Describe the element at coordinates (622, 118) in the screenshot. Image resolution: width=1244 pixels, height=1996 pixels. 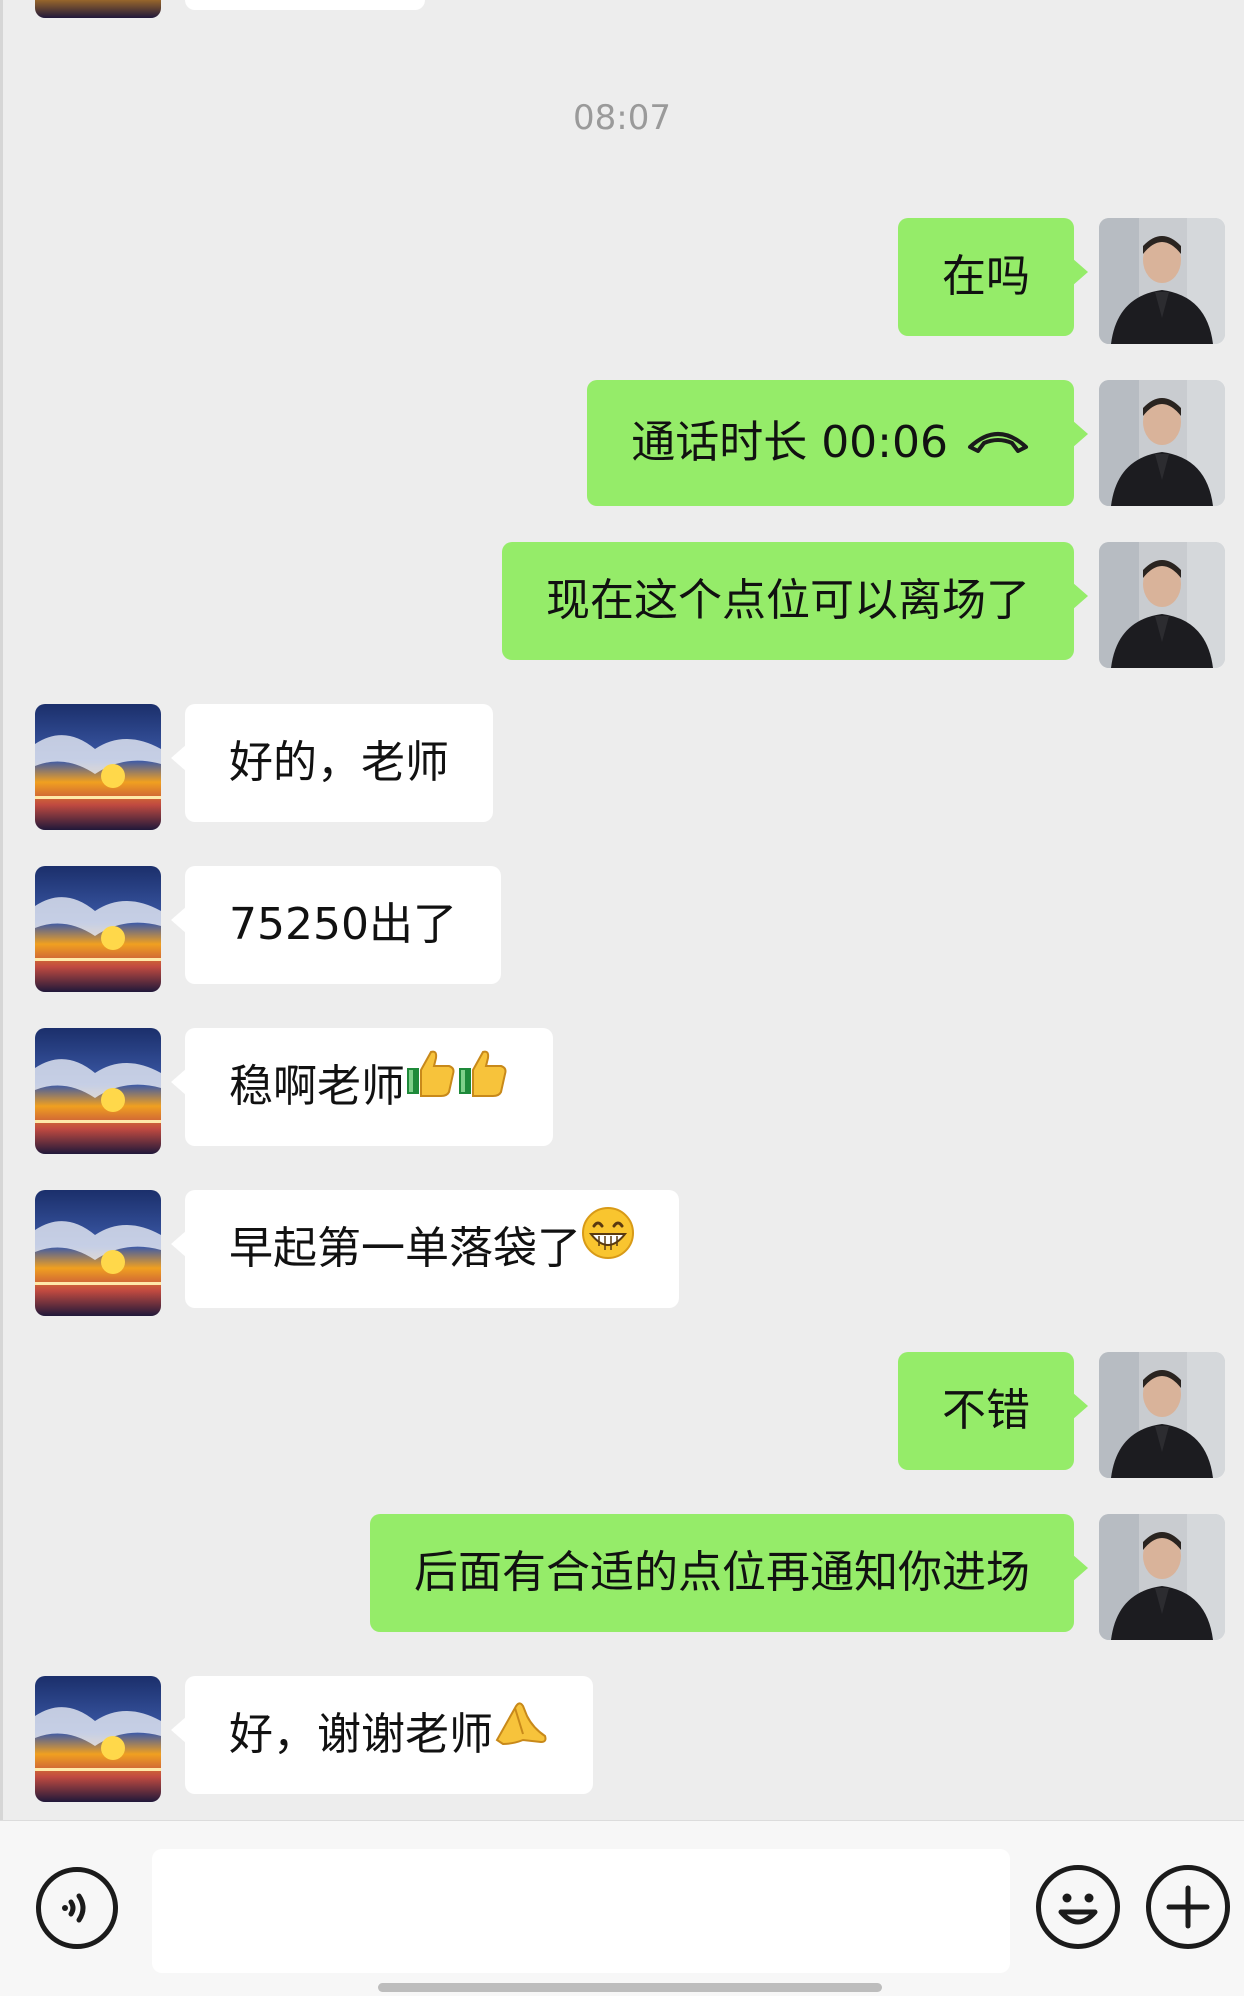
I see `timestamp: 08:07` at that location.